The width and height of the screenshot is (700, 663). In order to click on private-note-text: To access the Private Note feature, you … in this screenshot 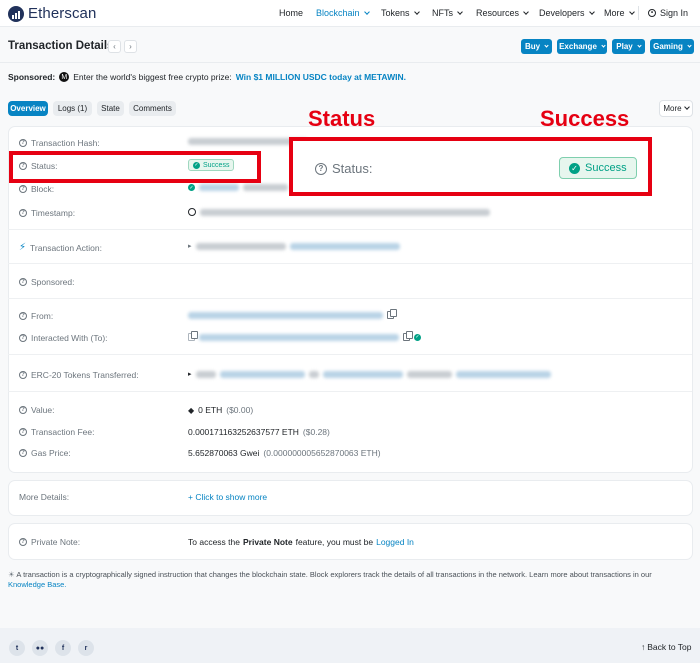, I will do `click(301, 542)`.